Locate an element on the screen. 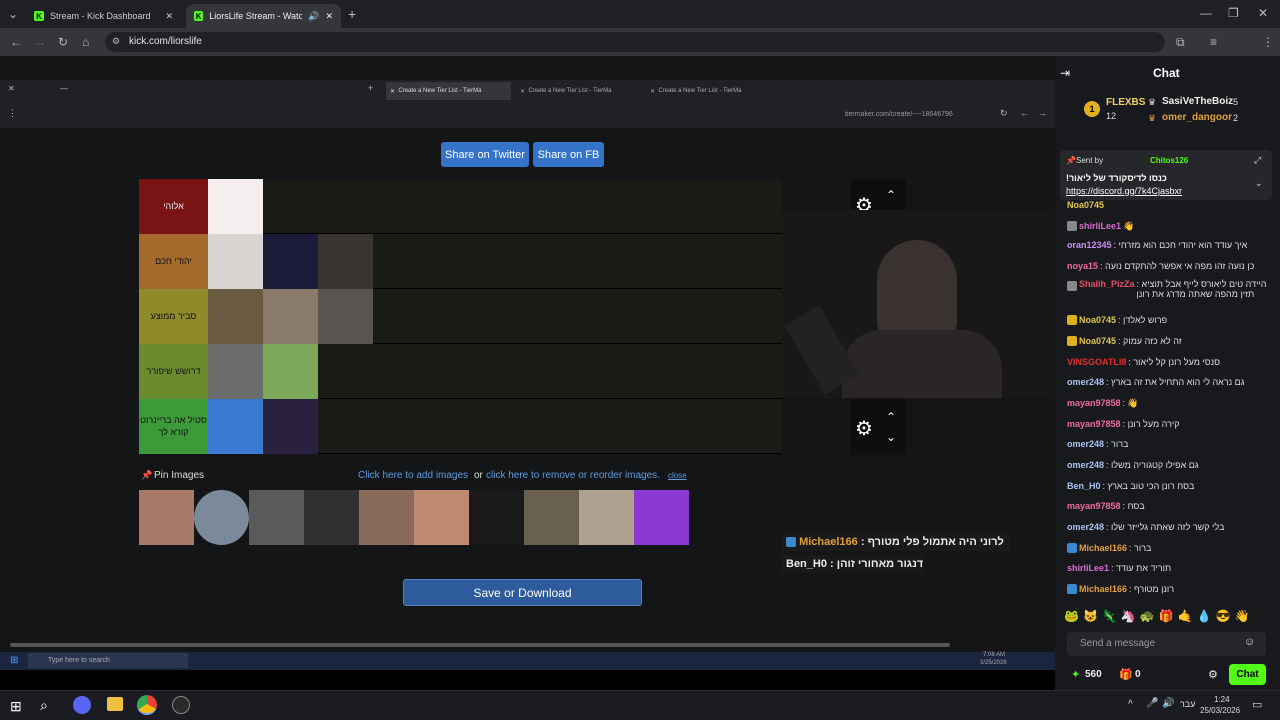 This screenshot has height=720, width=1280. emote-icon: 🦎 is located at coordinates (1109, 616).